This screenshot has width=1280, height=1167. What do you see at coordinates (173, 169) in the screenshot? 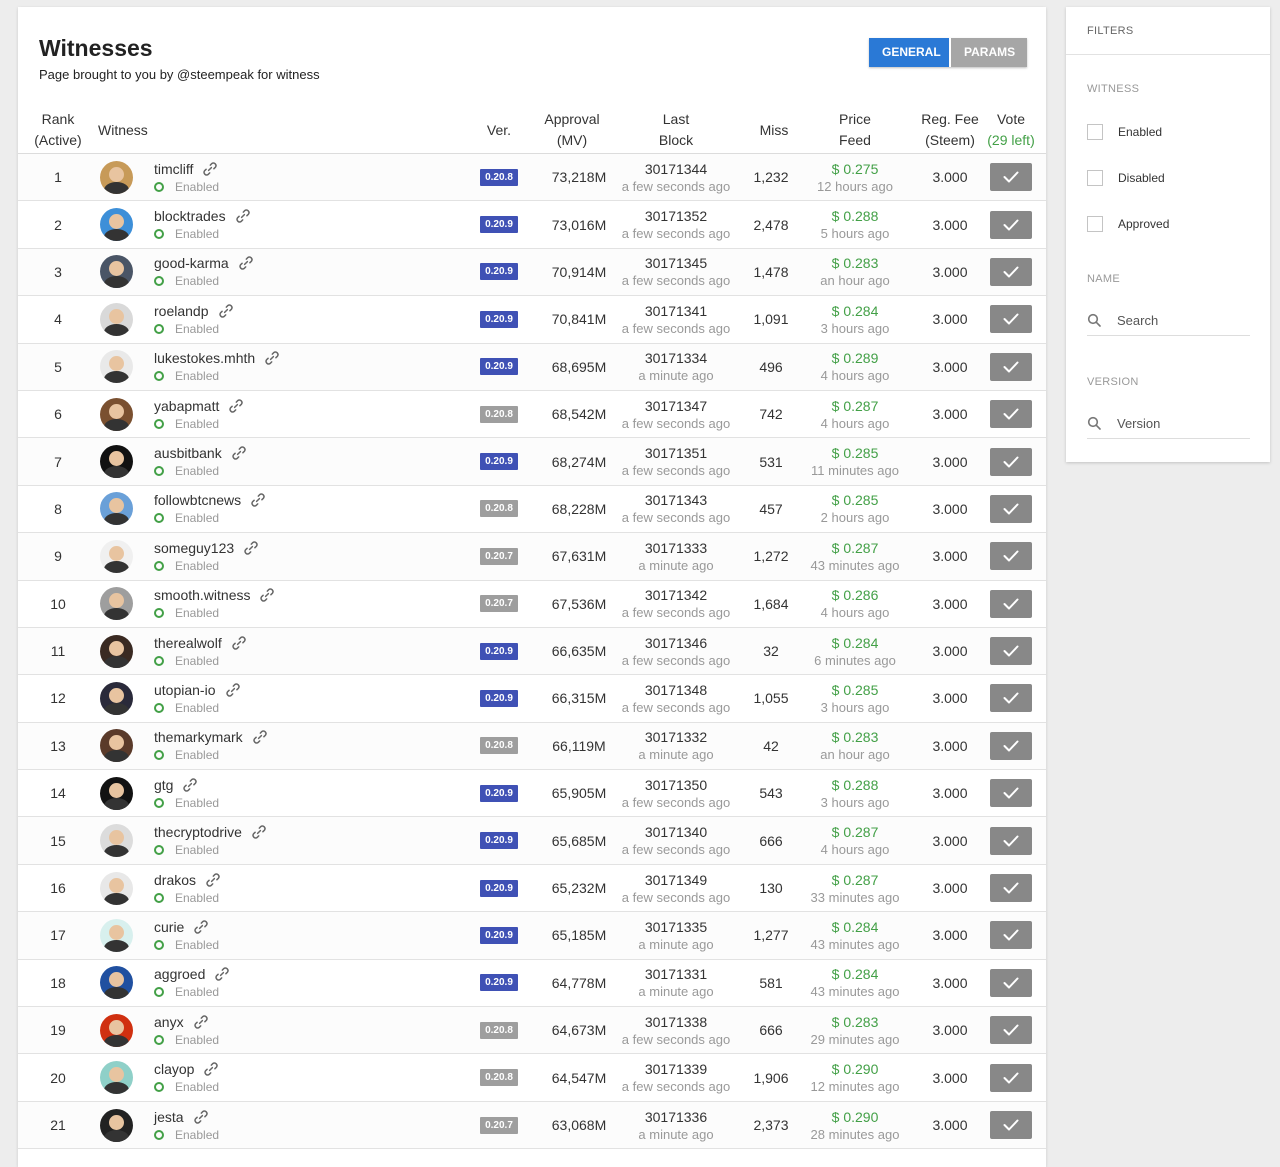
I see `witness-name: timcliff` at bounding box center [173, 169].